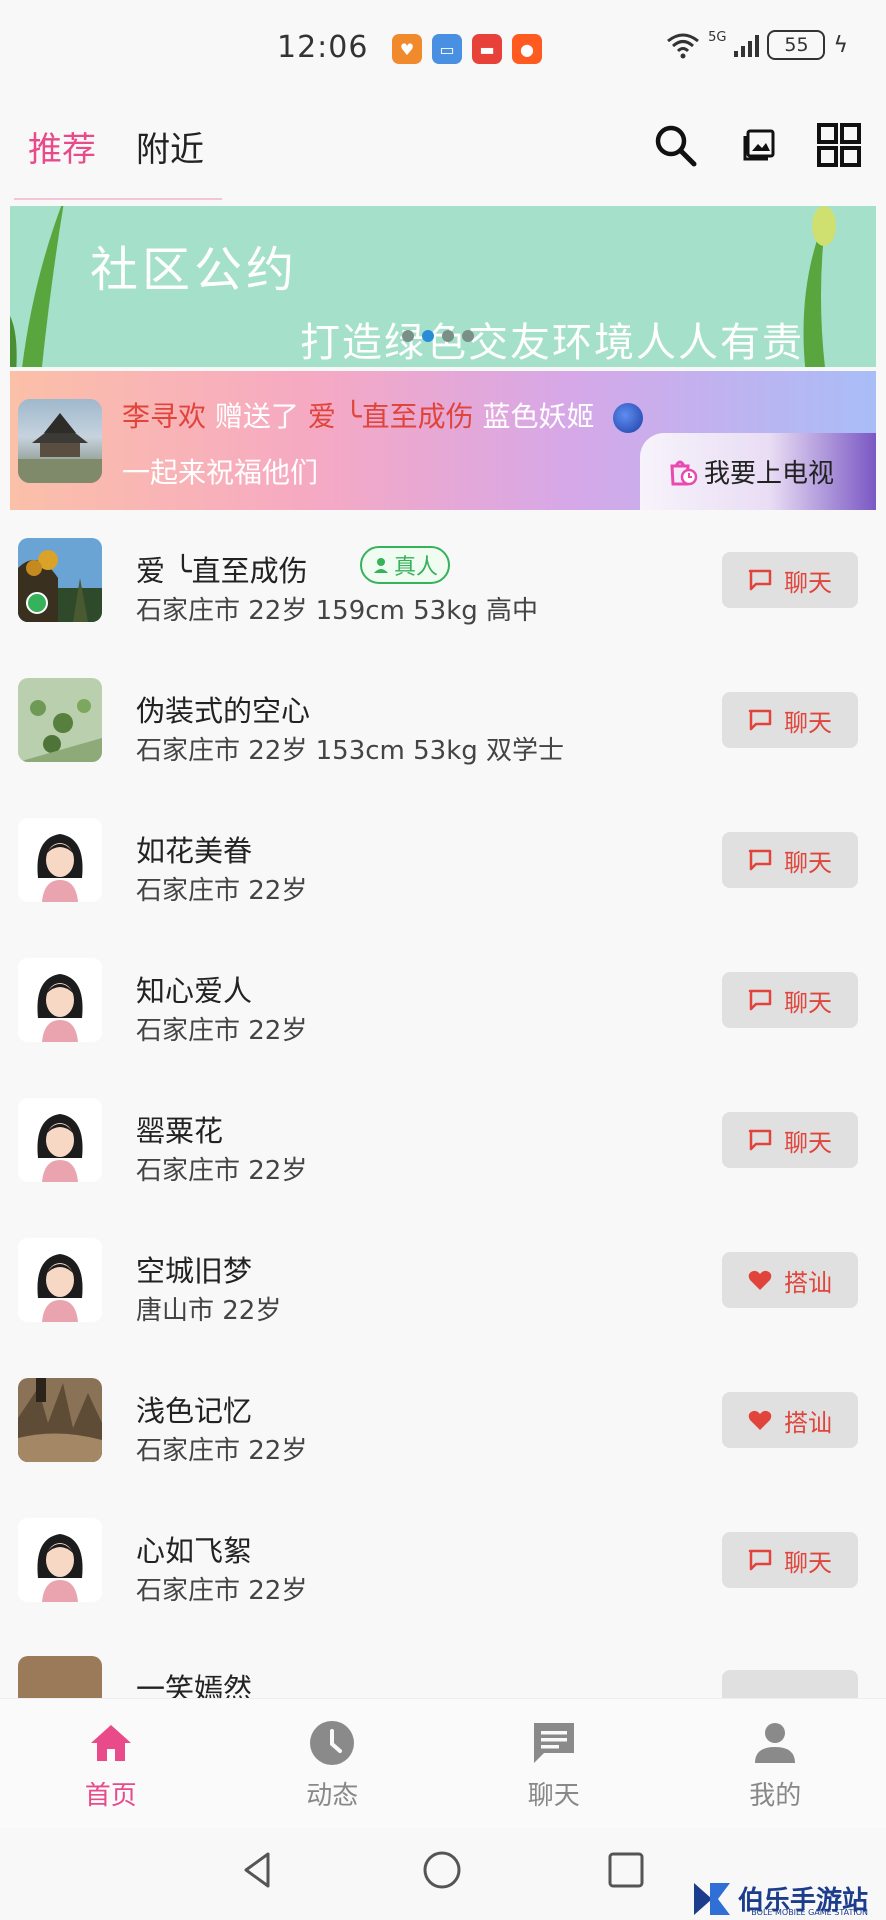  What do you see at coordinates (220, 472) in the screenshot?
I see `gift-blessing: 一起来祝福他们` at bounding box center [220, 472].